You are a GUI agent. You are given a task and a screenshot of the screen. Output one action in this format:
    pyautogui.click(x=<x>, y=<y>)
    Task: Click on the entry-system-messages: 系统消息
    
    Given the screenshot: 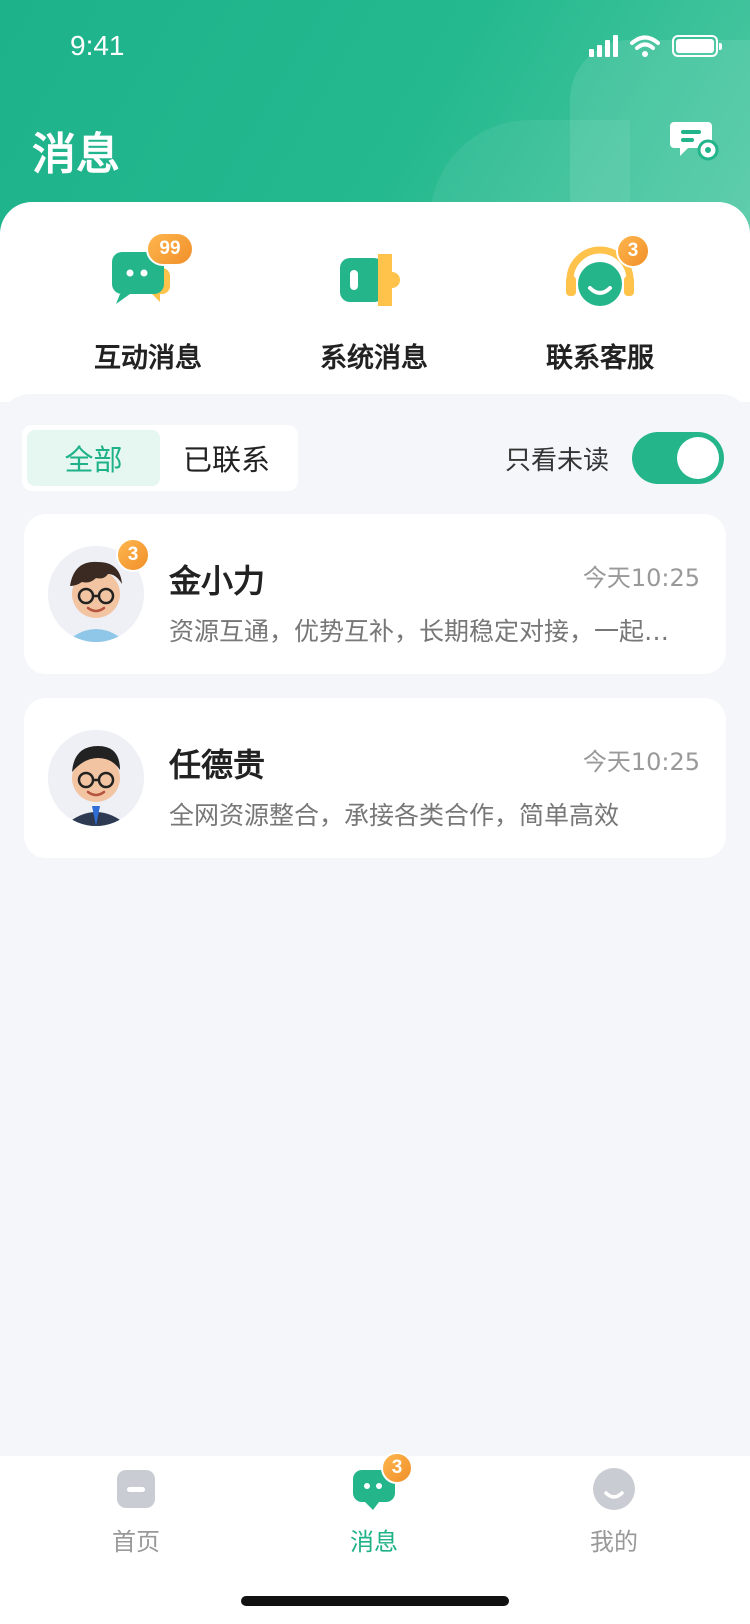 What is the action you would take?
    pyautogui.click(x=374, y=307)
    